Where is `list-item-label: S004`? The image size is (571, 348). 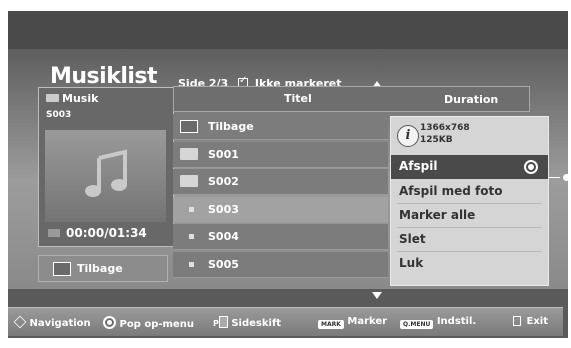
list-item-label: S004 is located at coordinates (223, 237).